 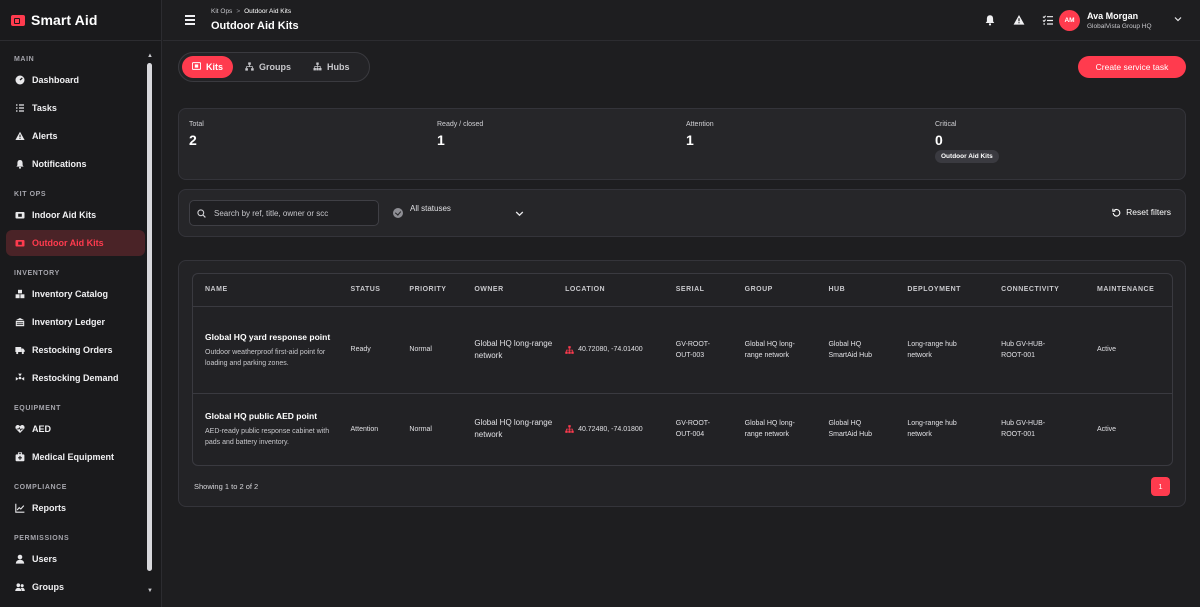 What do you see at coordinates (1132, 67) in the screenshot?
I see `create-service-task-button: Create service task` at bounding box center [1132, 67].